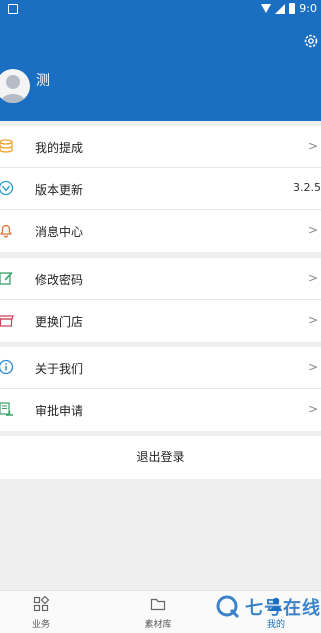 Image resolution: width=321 pixels, height=633 pixels. I want to click on logout-button: 退出登录, so click(160, 457).